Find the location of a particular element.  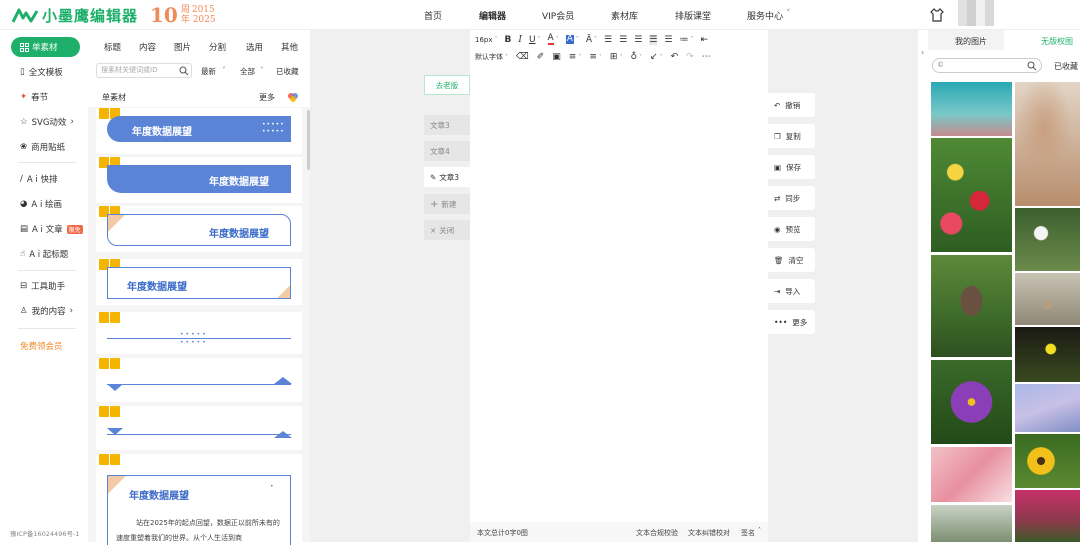

shirt-icon is located at coordinates (937, 15).